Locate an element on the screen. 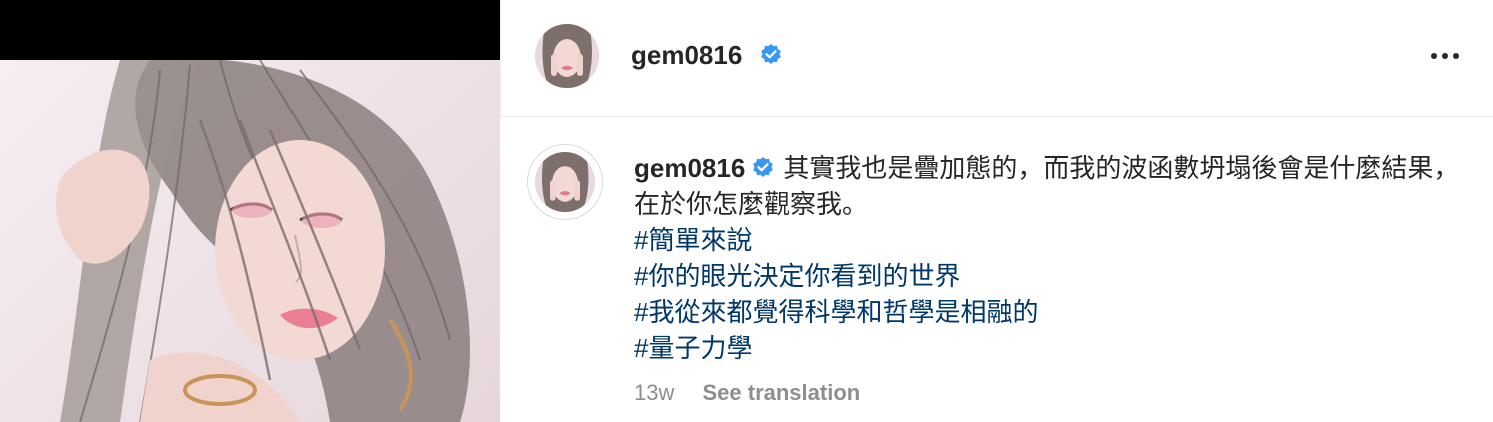 This screenshot has width=1493, height=422. more-horizontal-icon is located at coordinates (1434, 56).